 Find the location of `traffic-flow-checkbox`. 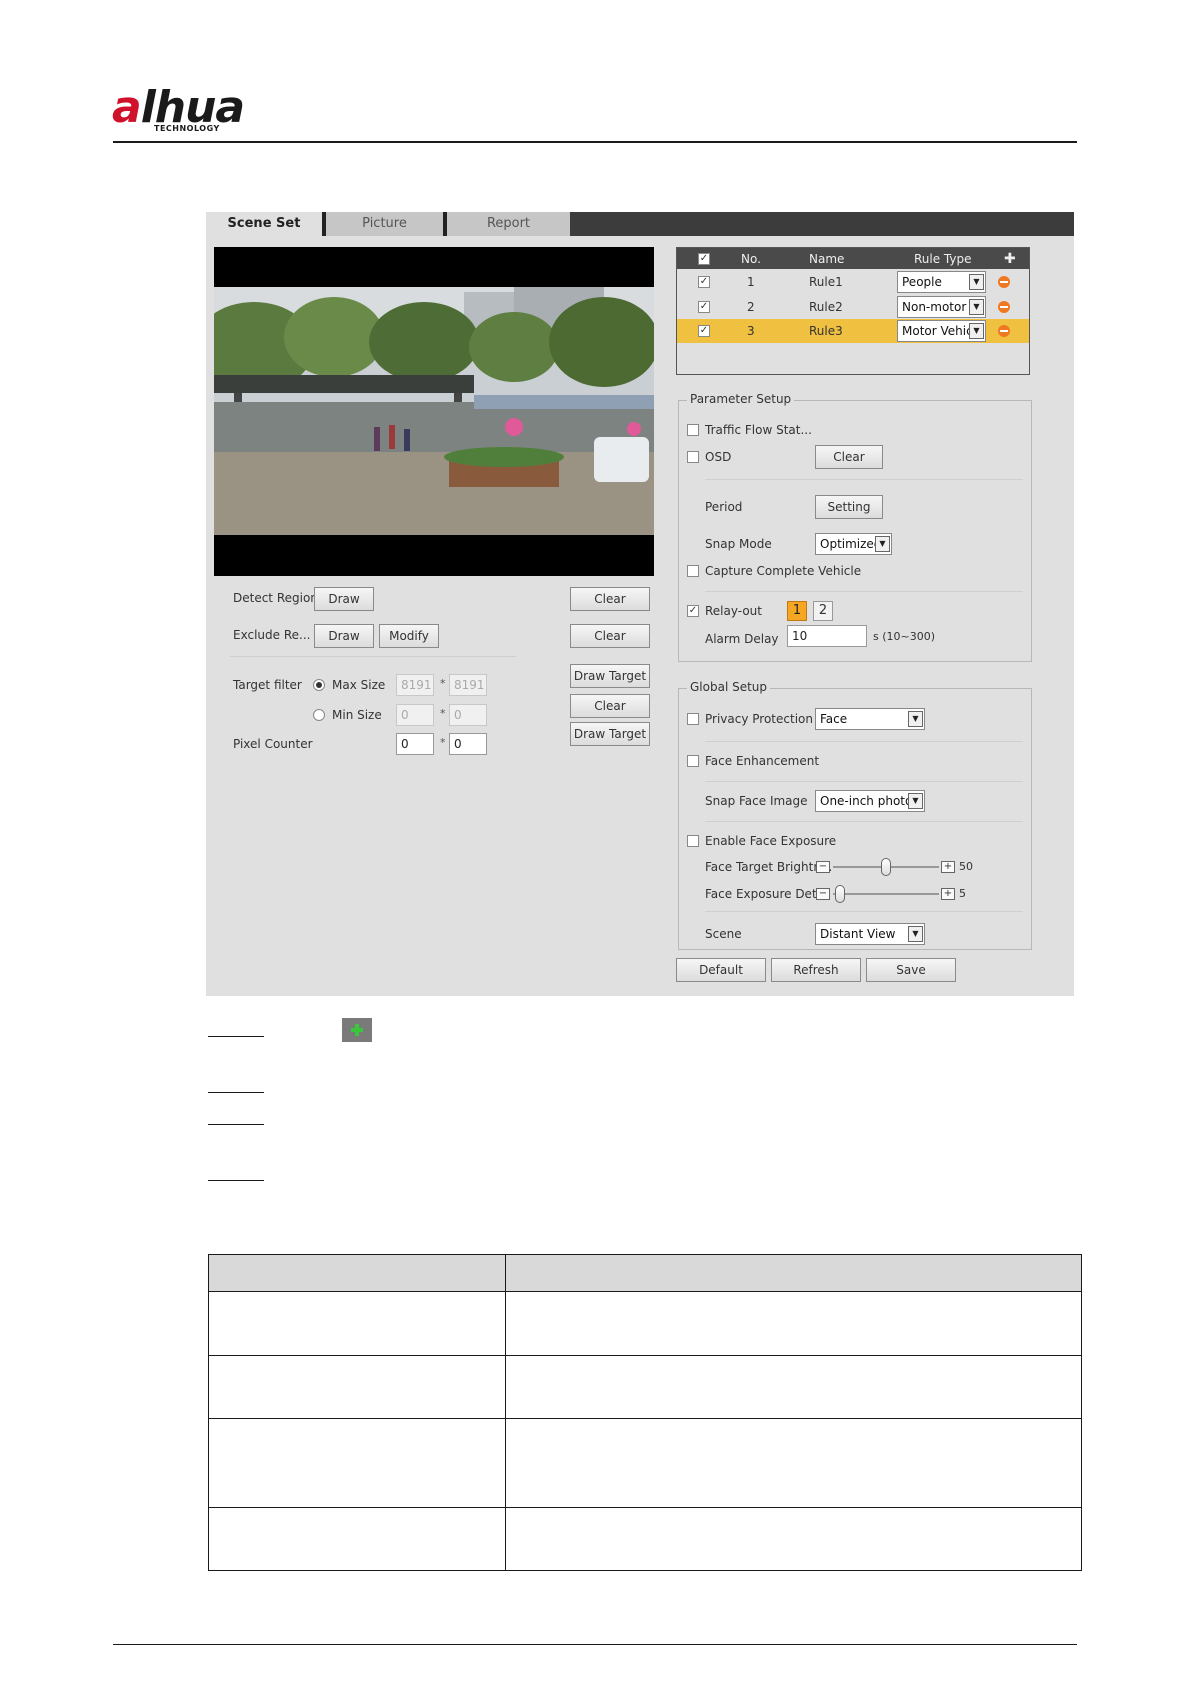

traffic-flow-checkbox is located at coordinates (693, 430).